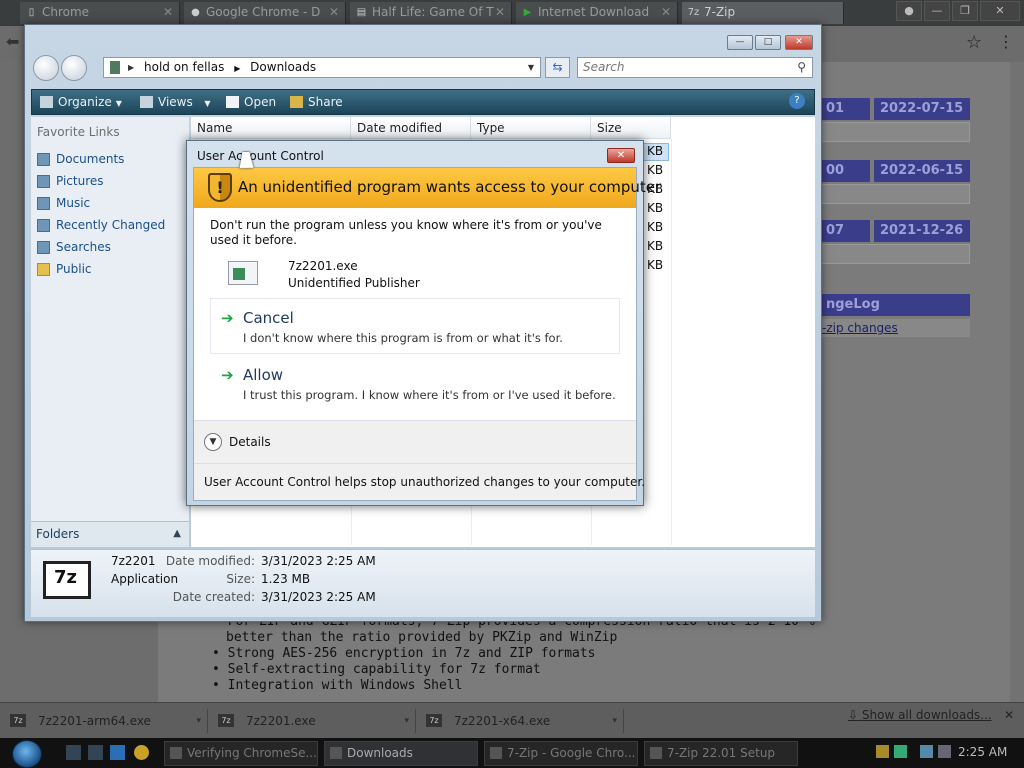 The width and height of the screenshot is (1024, 768). What do you see at coordinates (184, 67) in the screenshot?
I see `breadcrumb-item: hold on fellas` at bounding box center [184, 67].